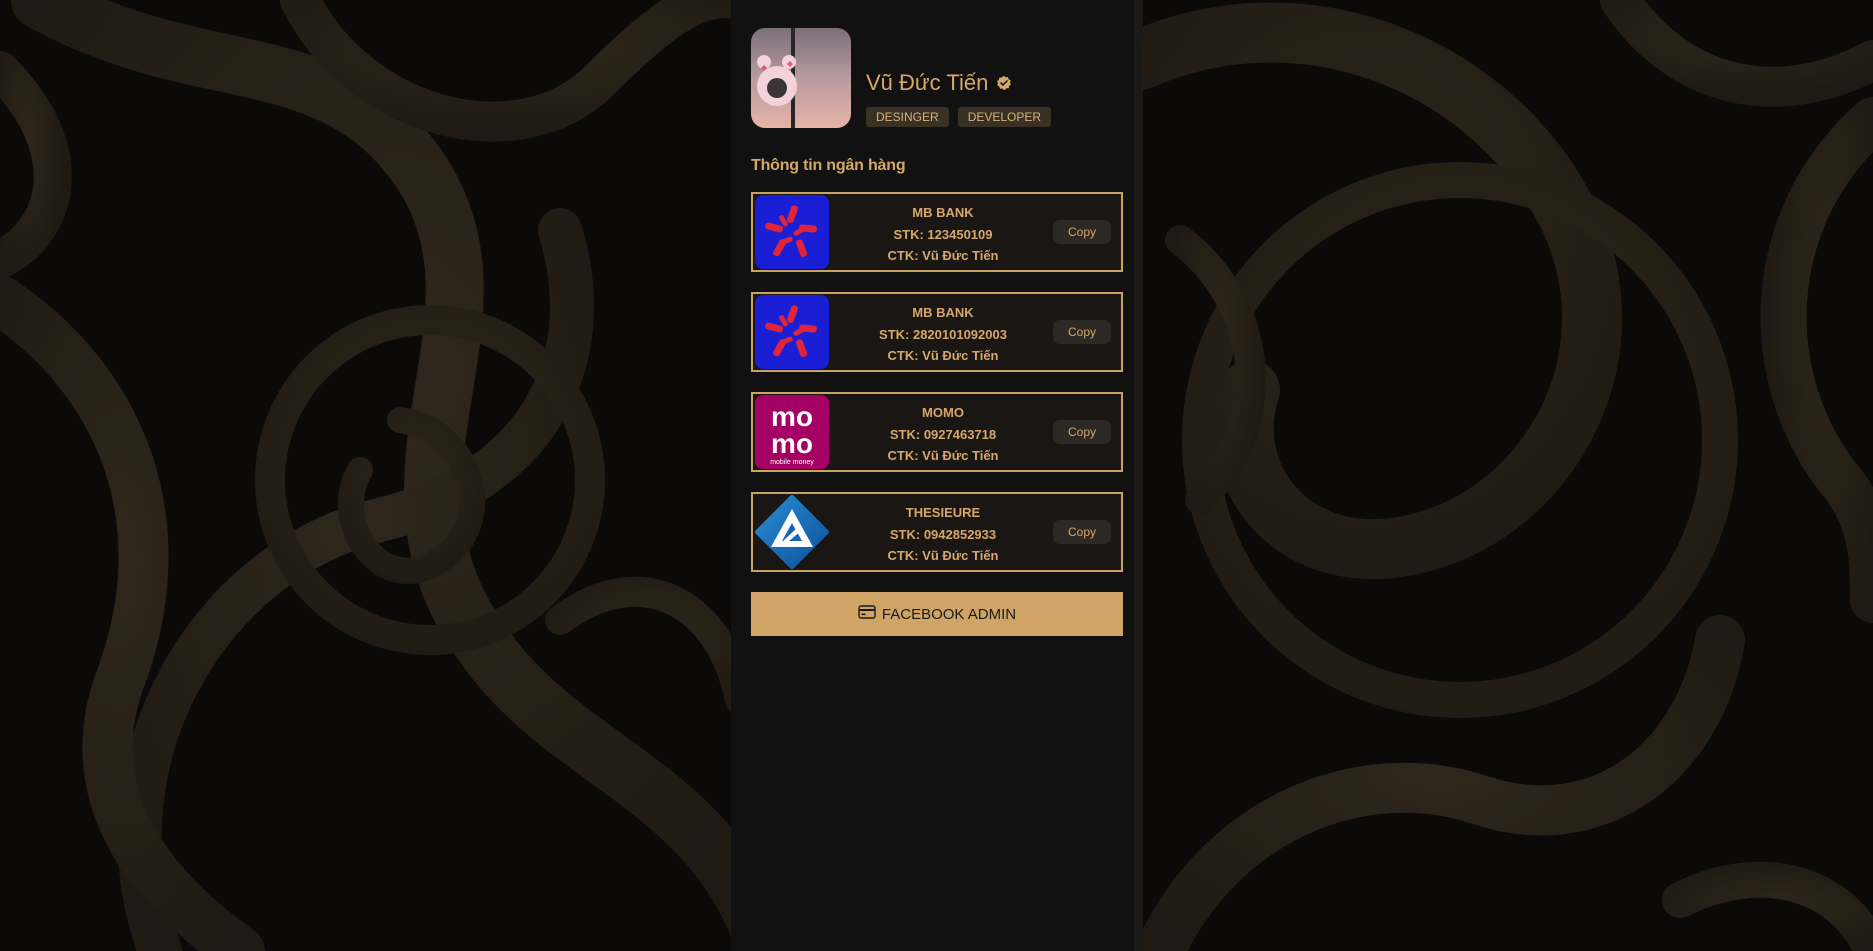 This screenshot has height=951, width=1873. Describe the element at coordinates (792, 462) in the screenshot. I see `momo-logo-caption: mobile money` at that location.